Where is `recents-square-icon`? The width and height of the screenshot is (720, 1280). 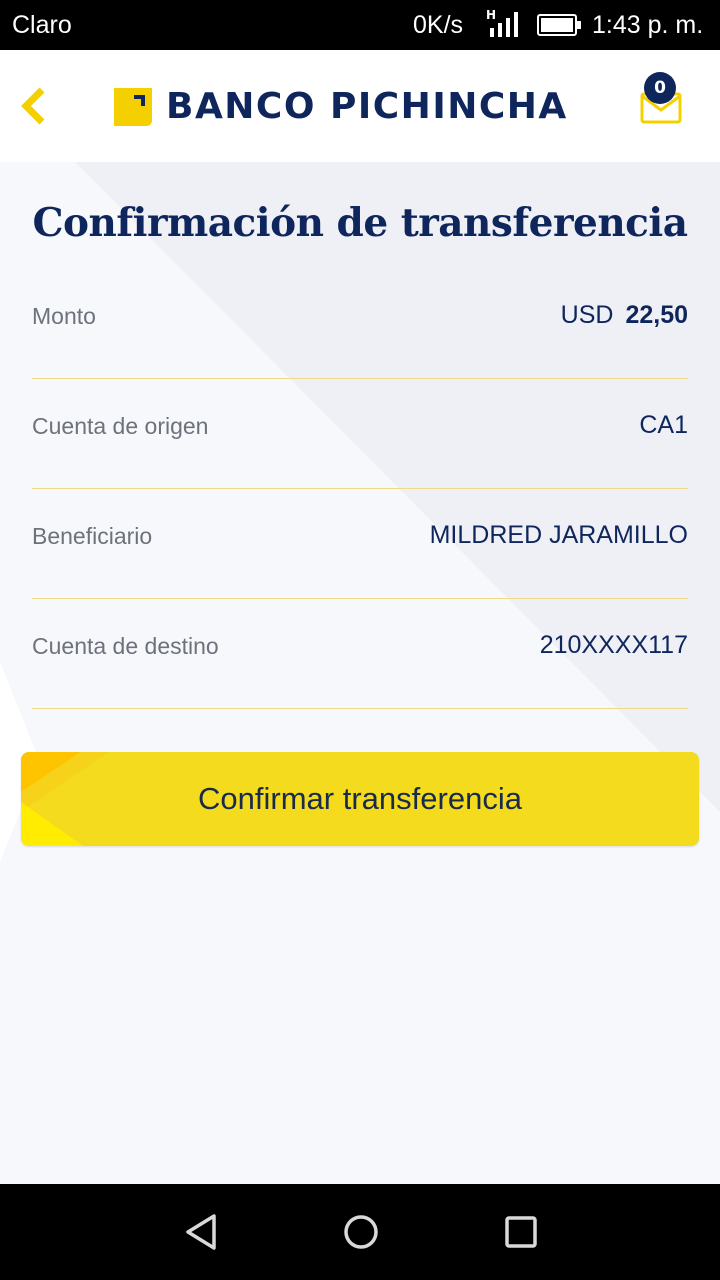 recents-square-icon is located at coordinates (521, 1232).